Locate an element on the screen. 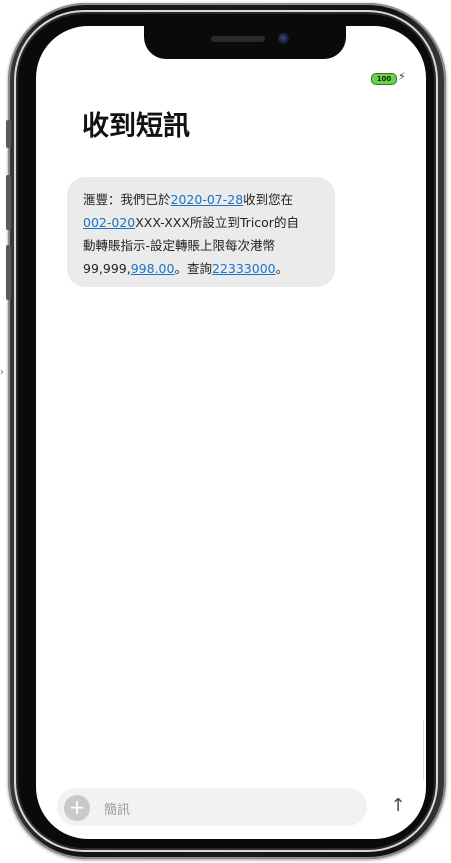 The width and height of the screenshot is (451, 863). send-button: ↑ is located at coordinates (398, 806).